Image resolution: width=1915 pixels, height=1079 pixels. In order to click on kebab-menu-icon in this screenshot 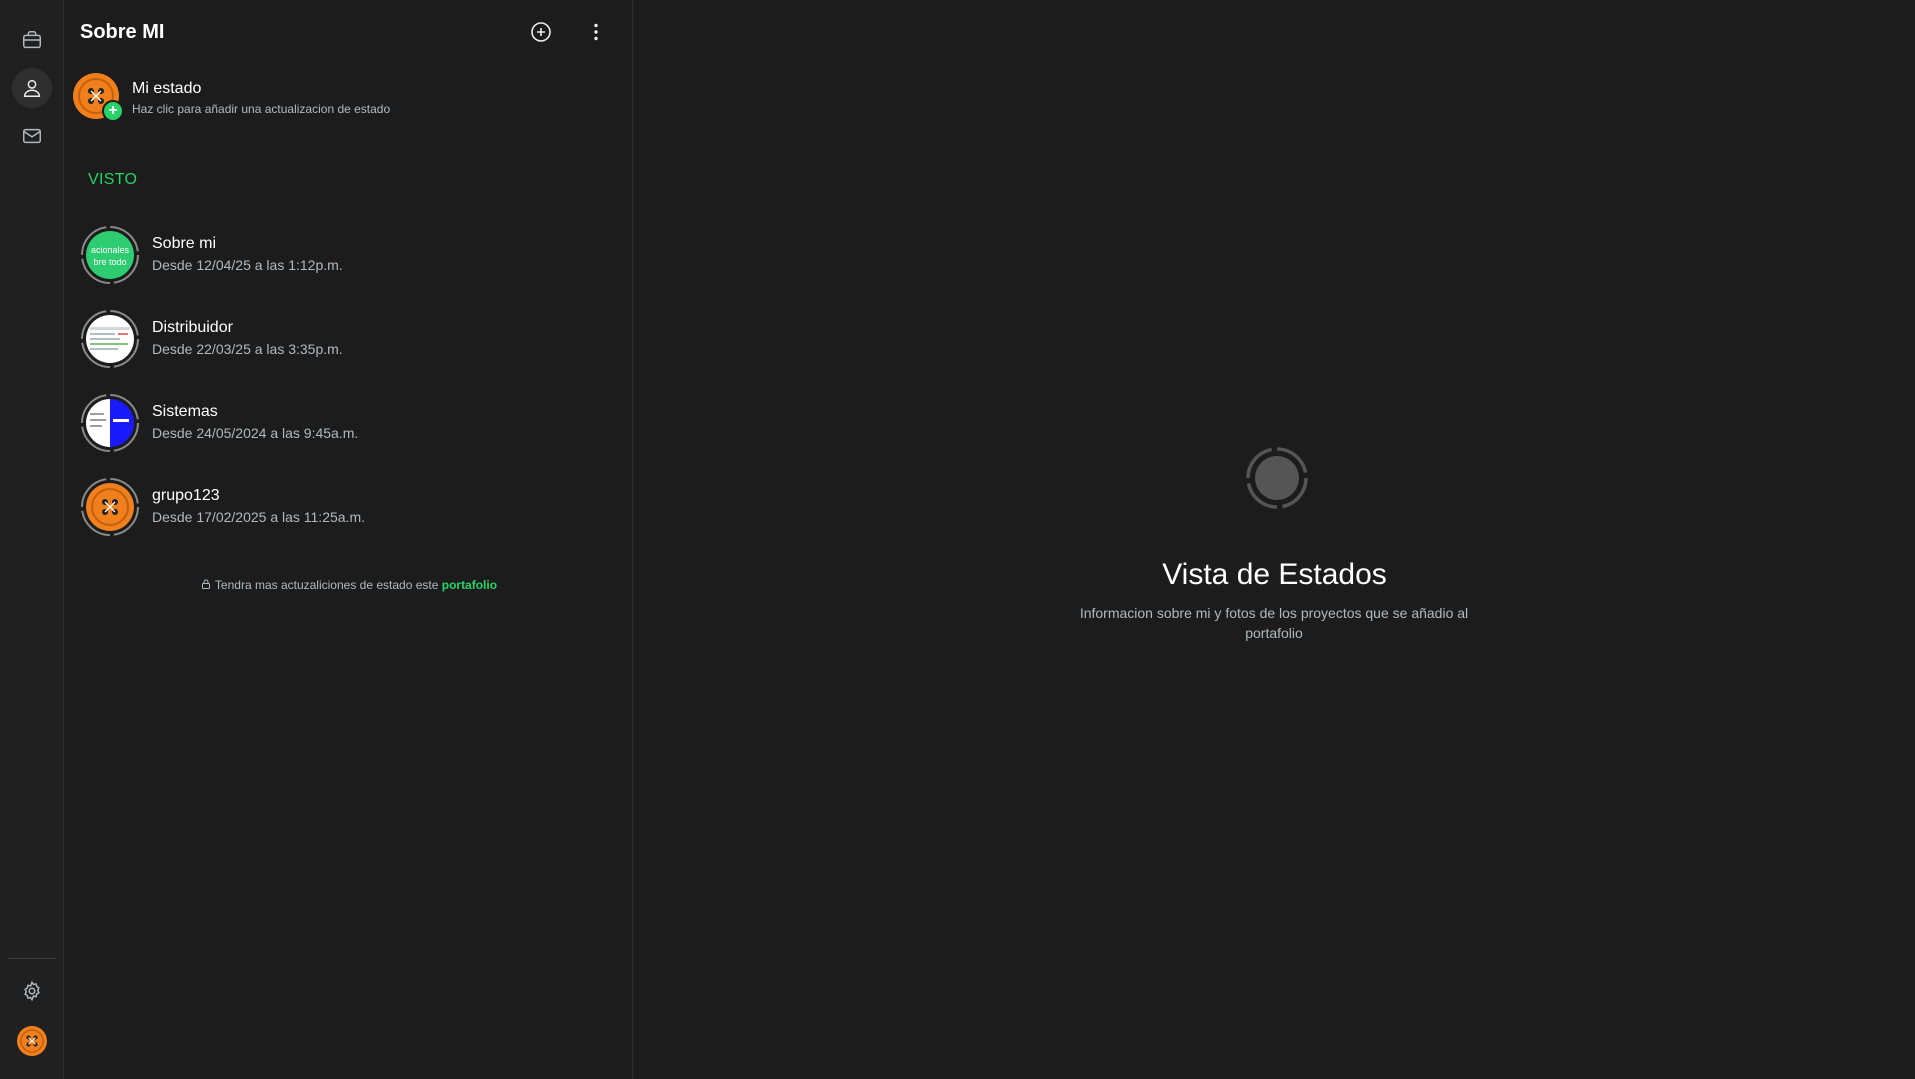, I will do `click(596, 32)`.